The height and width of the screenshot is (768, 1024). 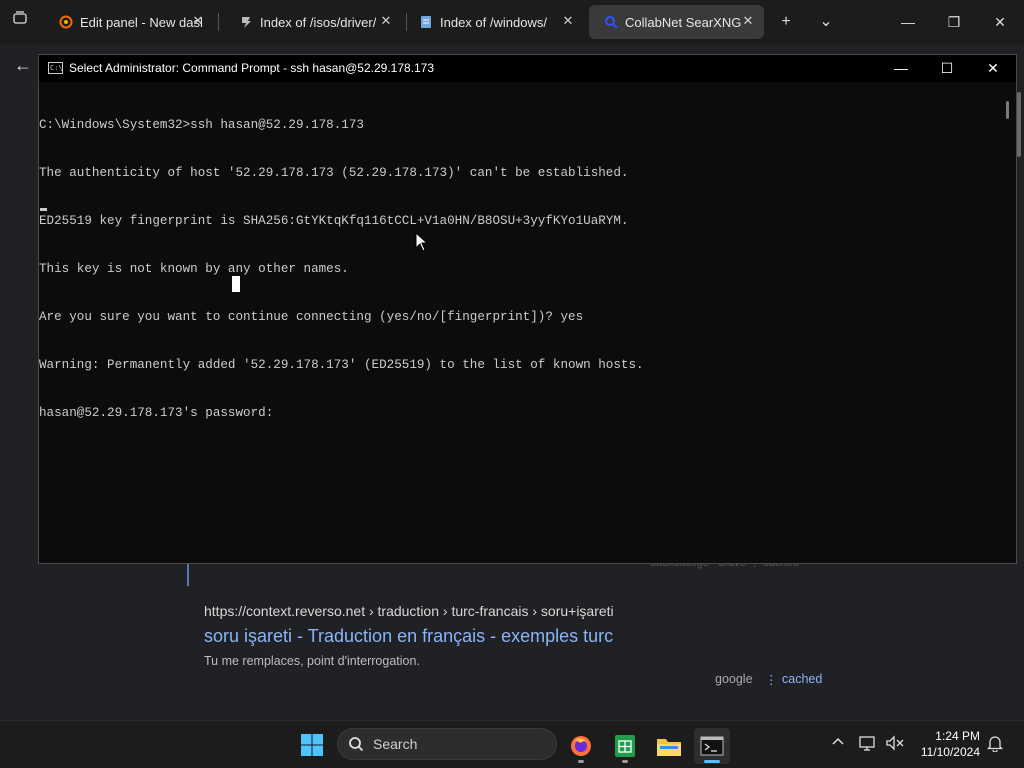 I want to click on terminal-icon, so click(x=712, y=746).